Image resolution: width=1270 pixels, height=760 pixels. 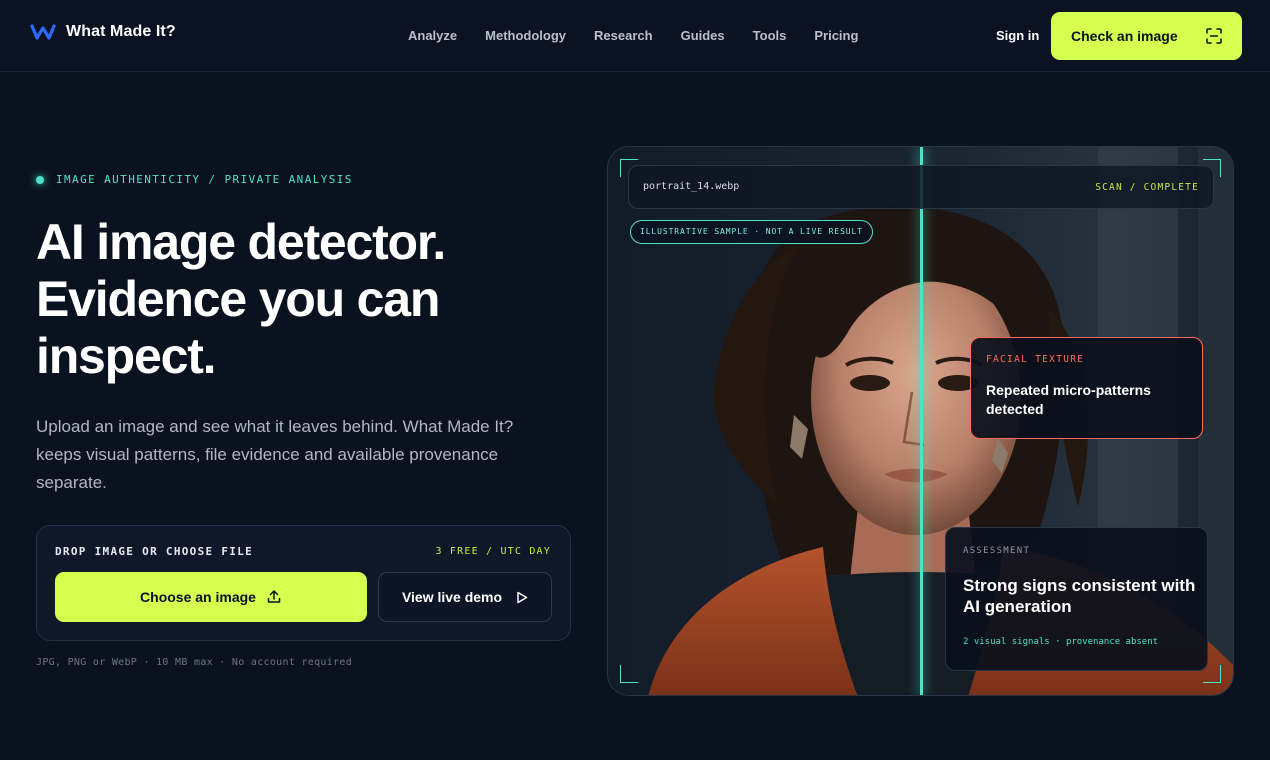 What do you see at coordinates (703, 35) in the screenshot?
I see `nav-link-guides: Guides` at bounding box center [703, 35].